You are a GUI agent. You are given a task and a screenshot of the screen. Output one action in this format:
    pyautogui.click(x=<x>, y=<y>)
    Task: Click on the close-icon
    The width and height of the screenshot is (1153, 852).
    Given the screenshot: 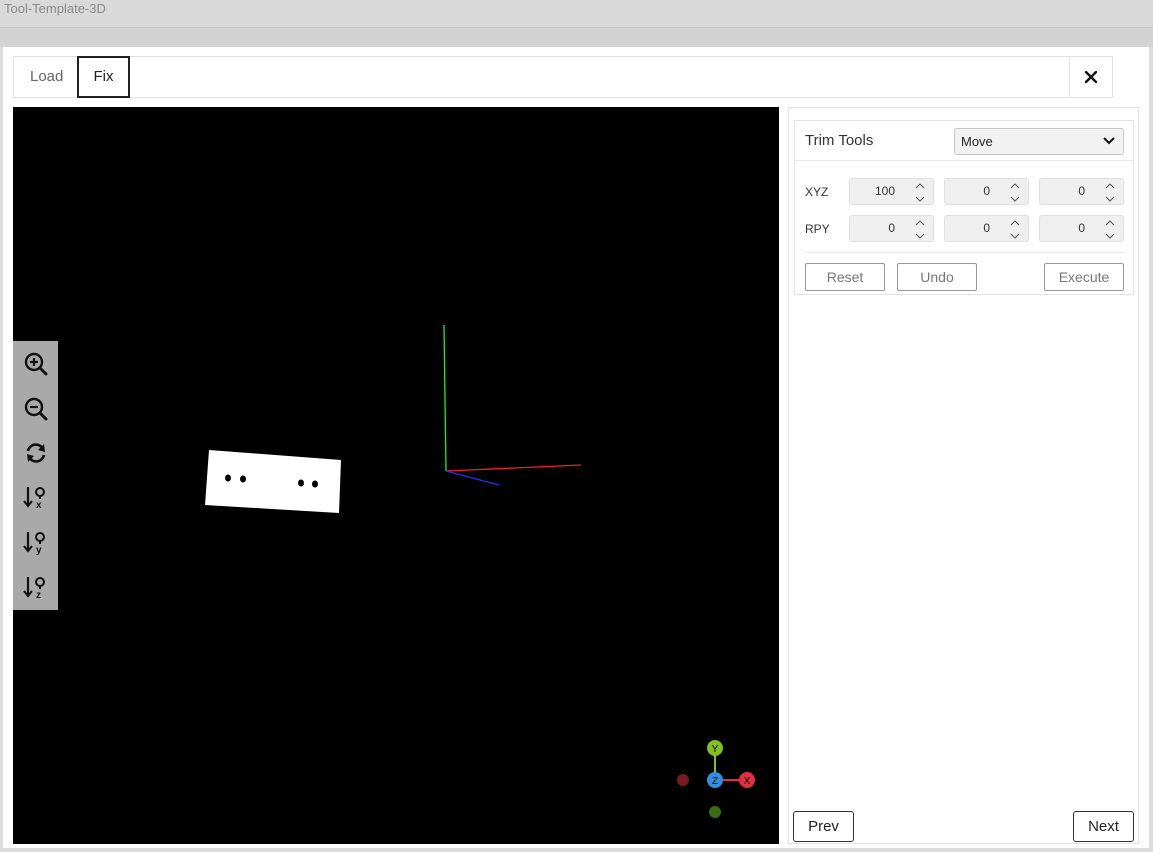 What is the action you would take?
    pyautogui.click(x=1091, y=77)
    